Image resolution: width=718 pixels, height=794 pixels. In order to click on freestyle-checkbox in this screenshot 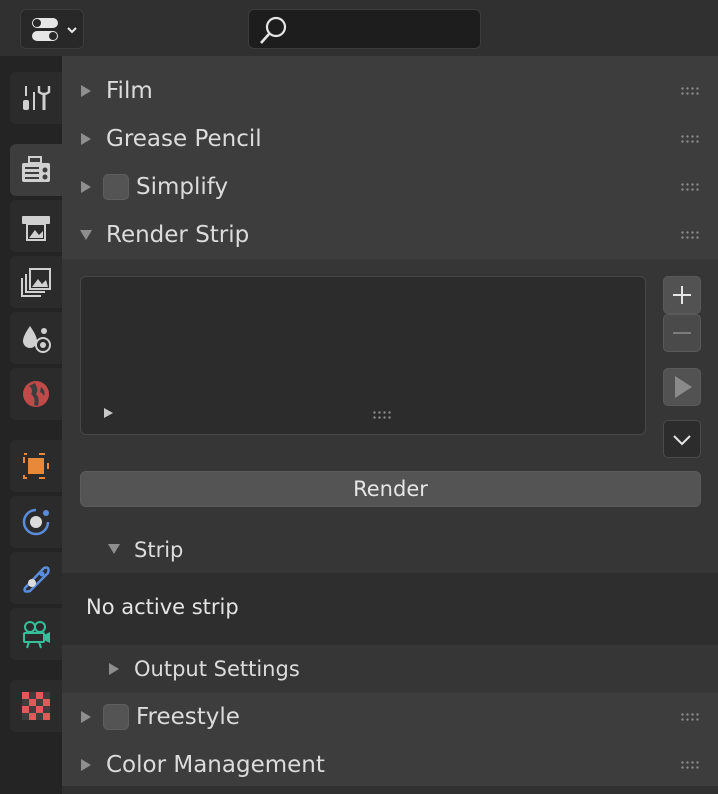, I will do `click(116, 717)`.